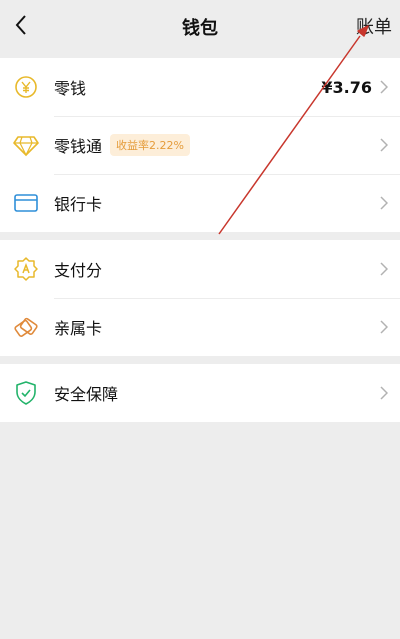  I want to click on diamond-icon, so click(26, 145).